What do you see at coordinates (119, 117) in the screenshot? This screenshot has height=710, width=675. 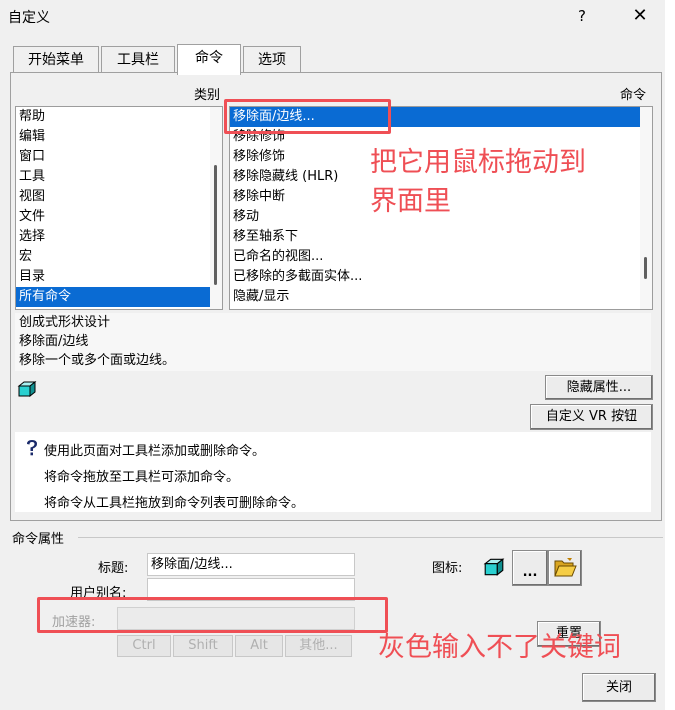 I see `category-item: 帮助` at bounding box center [119, 117].